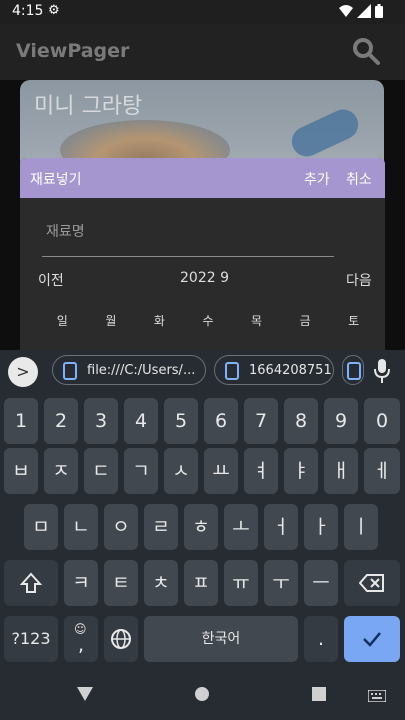 This screenshot has height=720, width=405. What do you see at coordinates (56, 180) in the screenshot?
I see `dialog-title: 재료넣기` at bounding box center [56, 180].